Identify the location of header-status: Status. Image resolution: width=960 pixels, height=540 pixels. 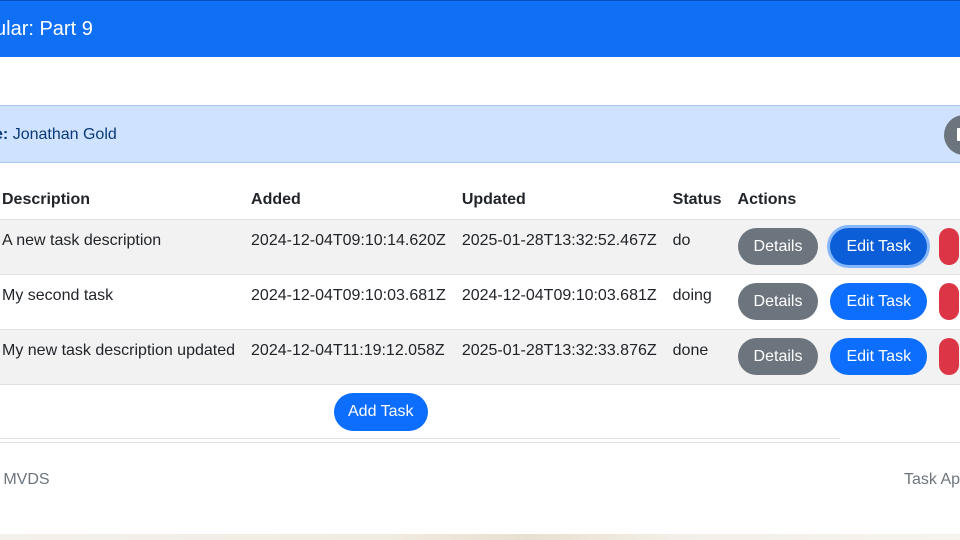
(697, 199).